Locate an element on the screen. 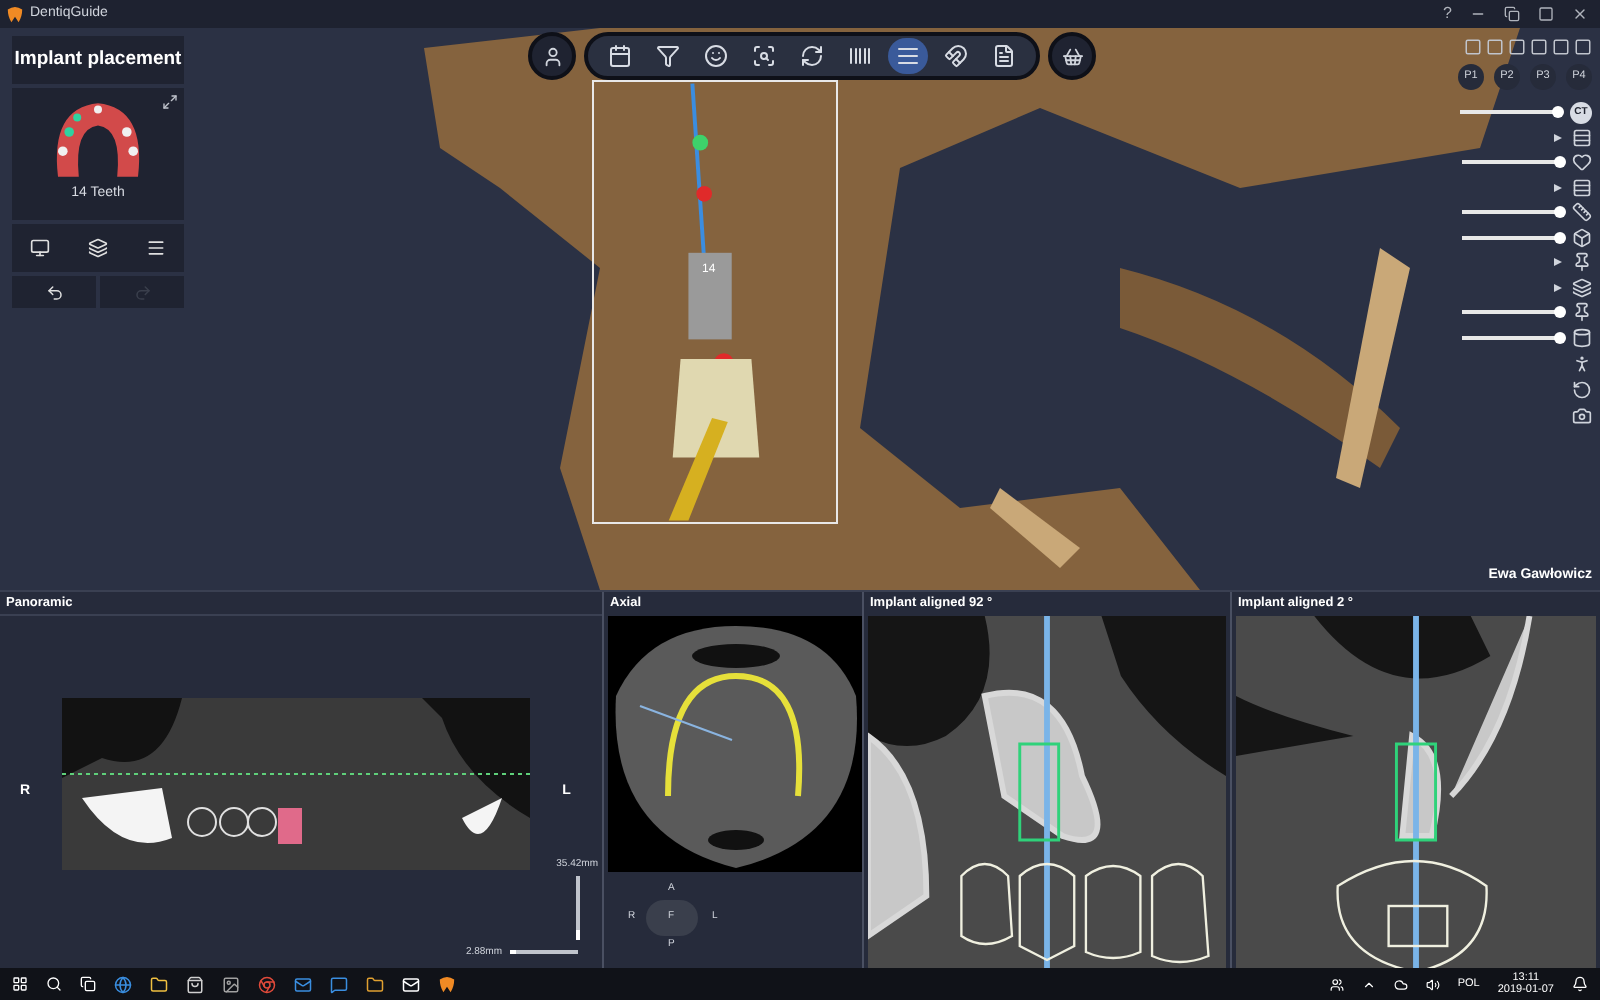 The height and width of the screenshot is (1000, 1600). notification-icon is located at coordinates (1580, 984).